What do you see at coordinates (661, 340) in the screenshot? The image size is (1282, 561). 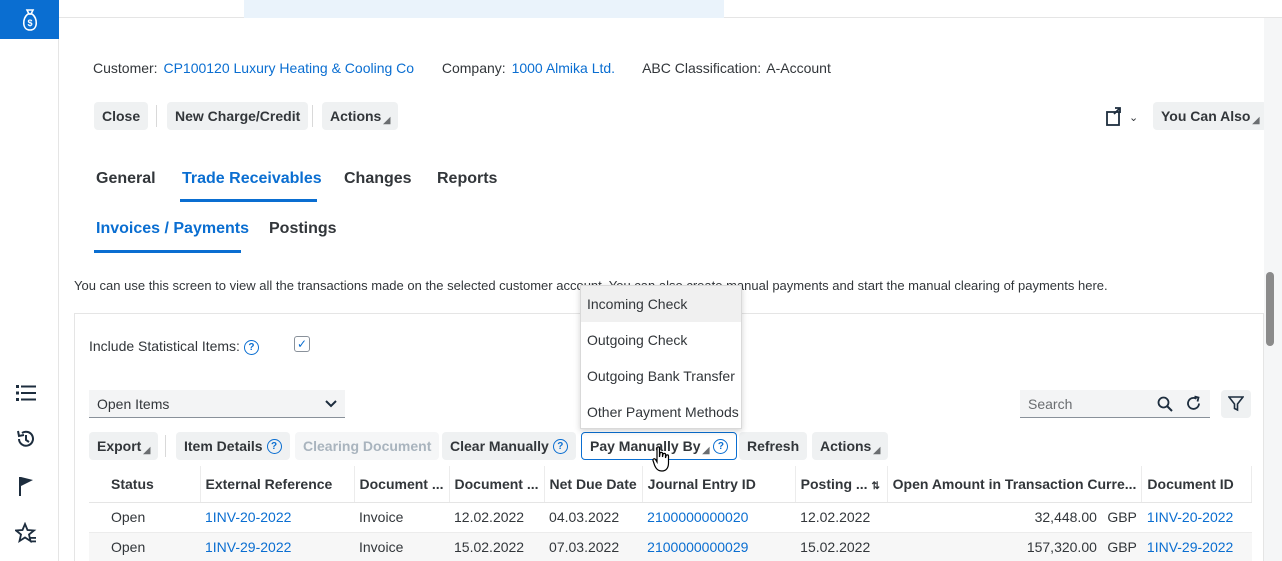 I see `menu-item-outgoing-check: Outgoing Check` at bounding box center [661, 340].